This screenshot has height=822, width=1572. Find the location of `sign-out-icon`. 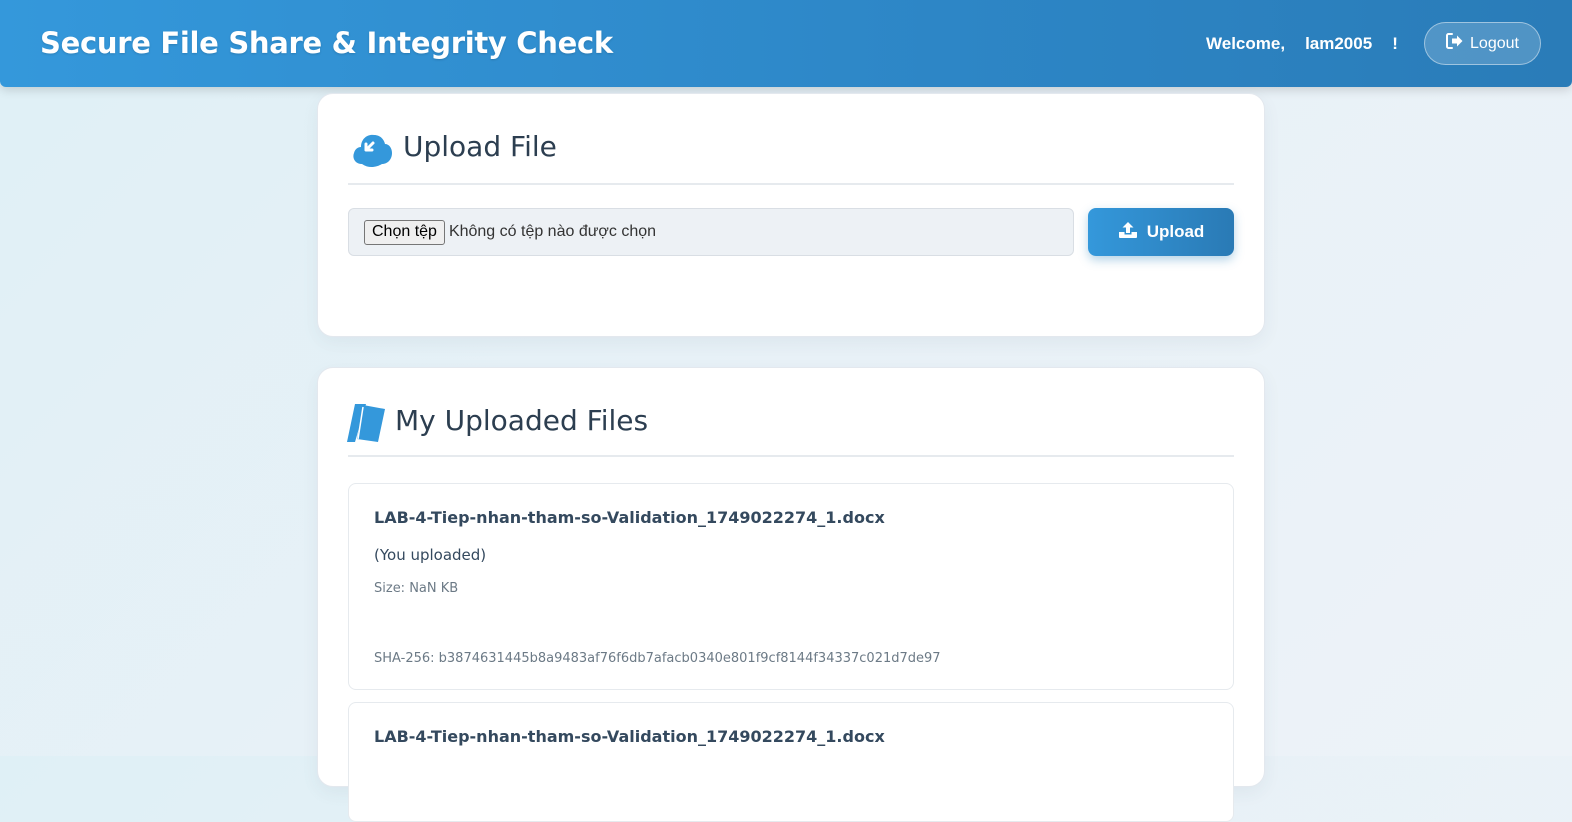

sign-out-icon is located at coordinates (1455, 43).